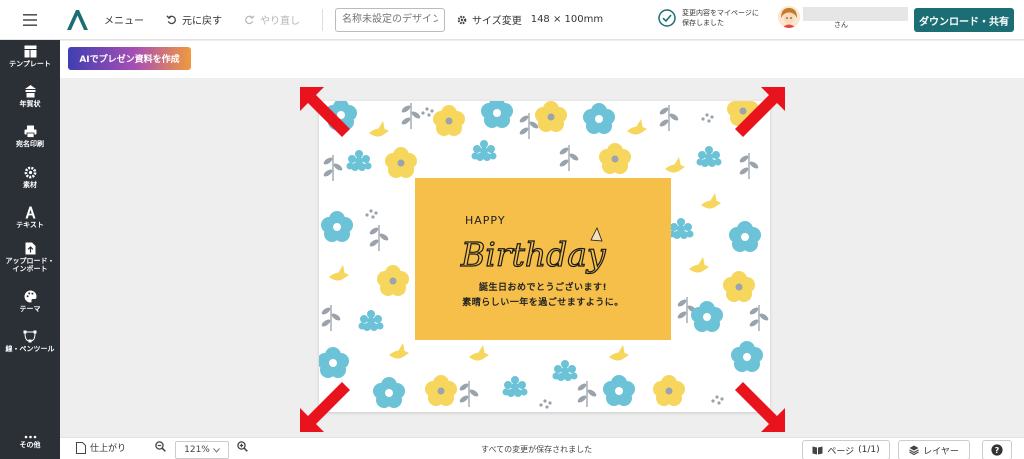 Image resolution: width=1024 pixels, height=459 pixels. What do you see at coordinates (543, 296) in the screenshot?
I see `card-message: 誕生日おめでとうございます! 素晴らしい一年を過ごせますように。` at bounding box center [543, 296].